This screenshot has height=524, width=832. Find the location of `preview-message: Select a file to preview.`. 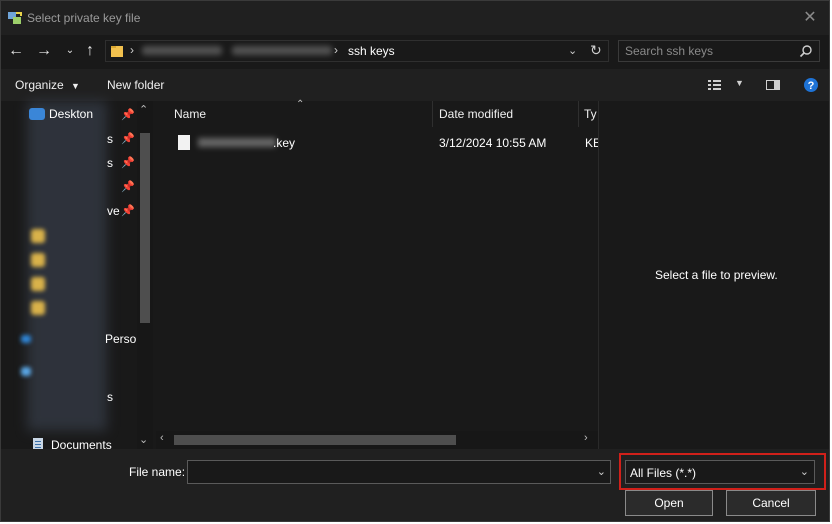

preview-message: Select a file to preview. is located at coordinates (716, 275).